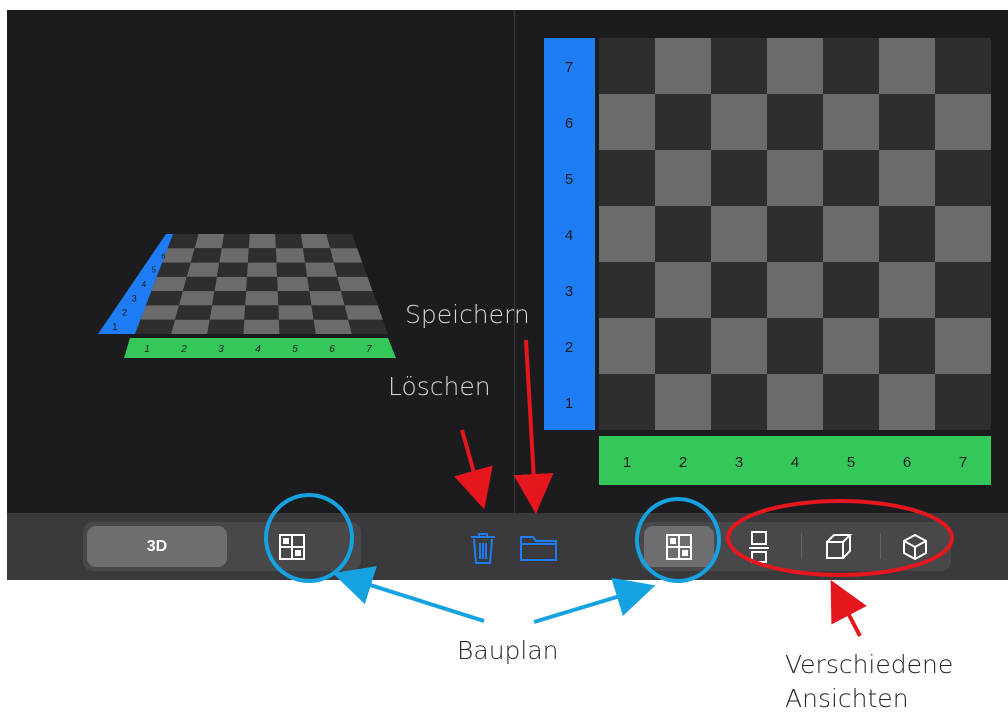 This screenshot has height=724, width=1008. I want to click on view-segmented-control, so click(795, 546).